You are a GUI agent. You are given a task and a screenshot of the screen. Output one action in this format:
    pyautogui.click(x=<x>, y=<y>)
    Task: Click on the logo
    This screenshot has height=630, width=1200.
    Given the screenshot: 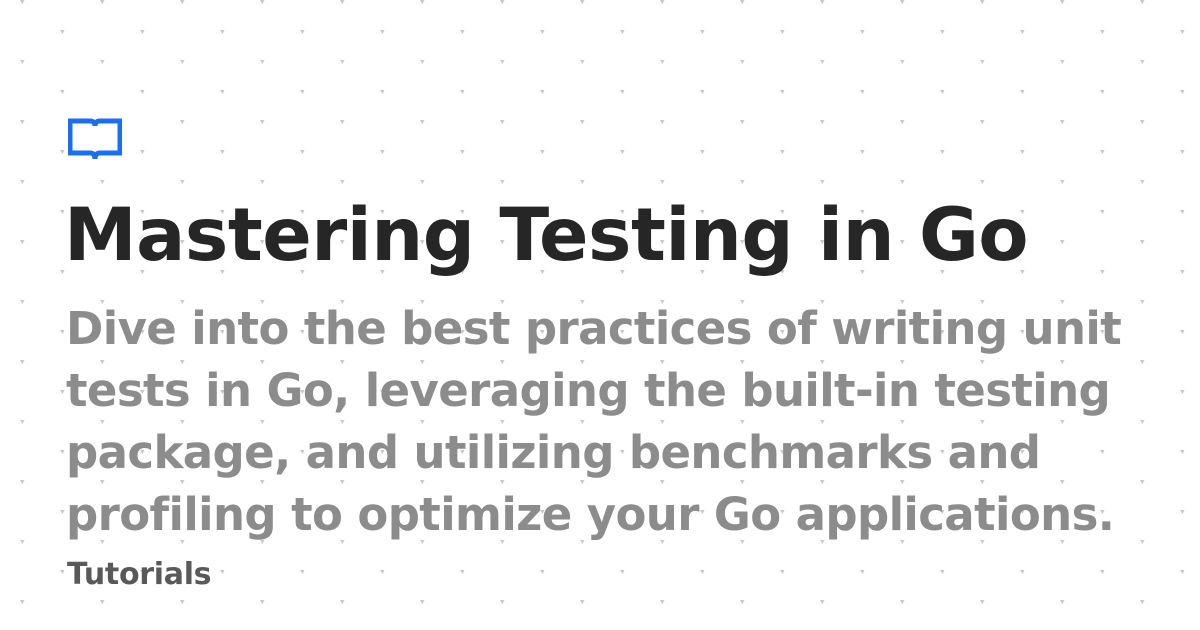 What is the action you would take?
    pyautogui.click(x=95, y=140)
    